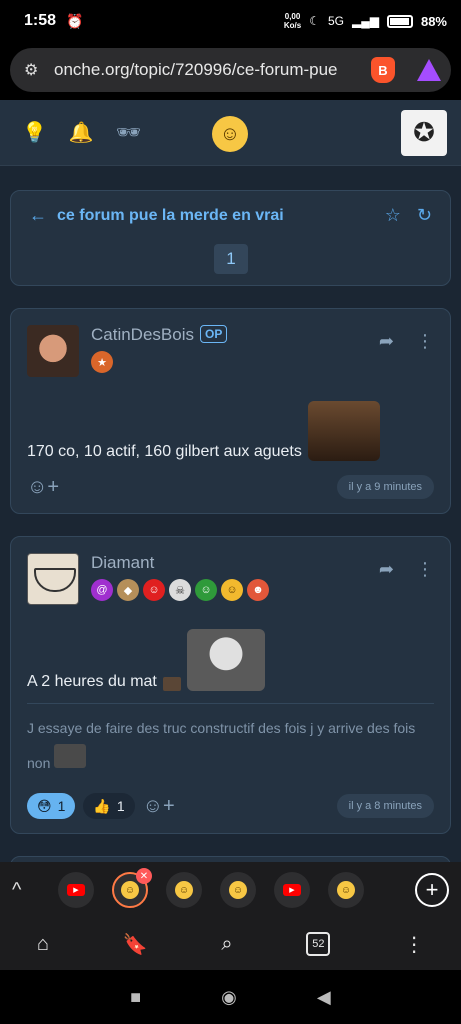 The height and width of the screenshot is (1024, 461). Describe the element at coordinates (314, 21) in the screenshot. I see `moon-icon: ☾` at that location.